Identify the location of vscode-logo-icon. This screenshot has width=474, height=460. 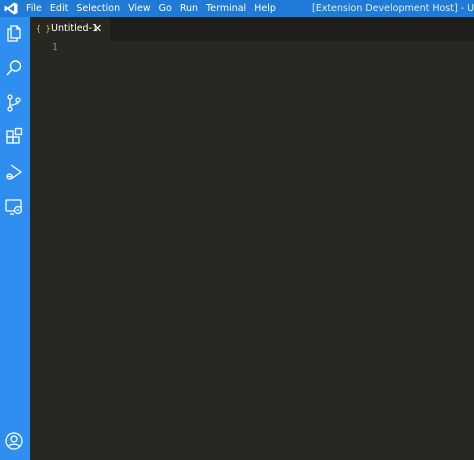
(11, 8).